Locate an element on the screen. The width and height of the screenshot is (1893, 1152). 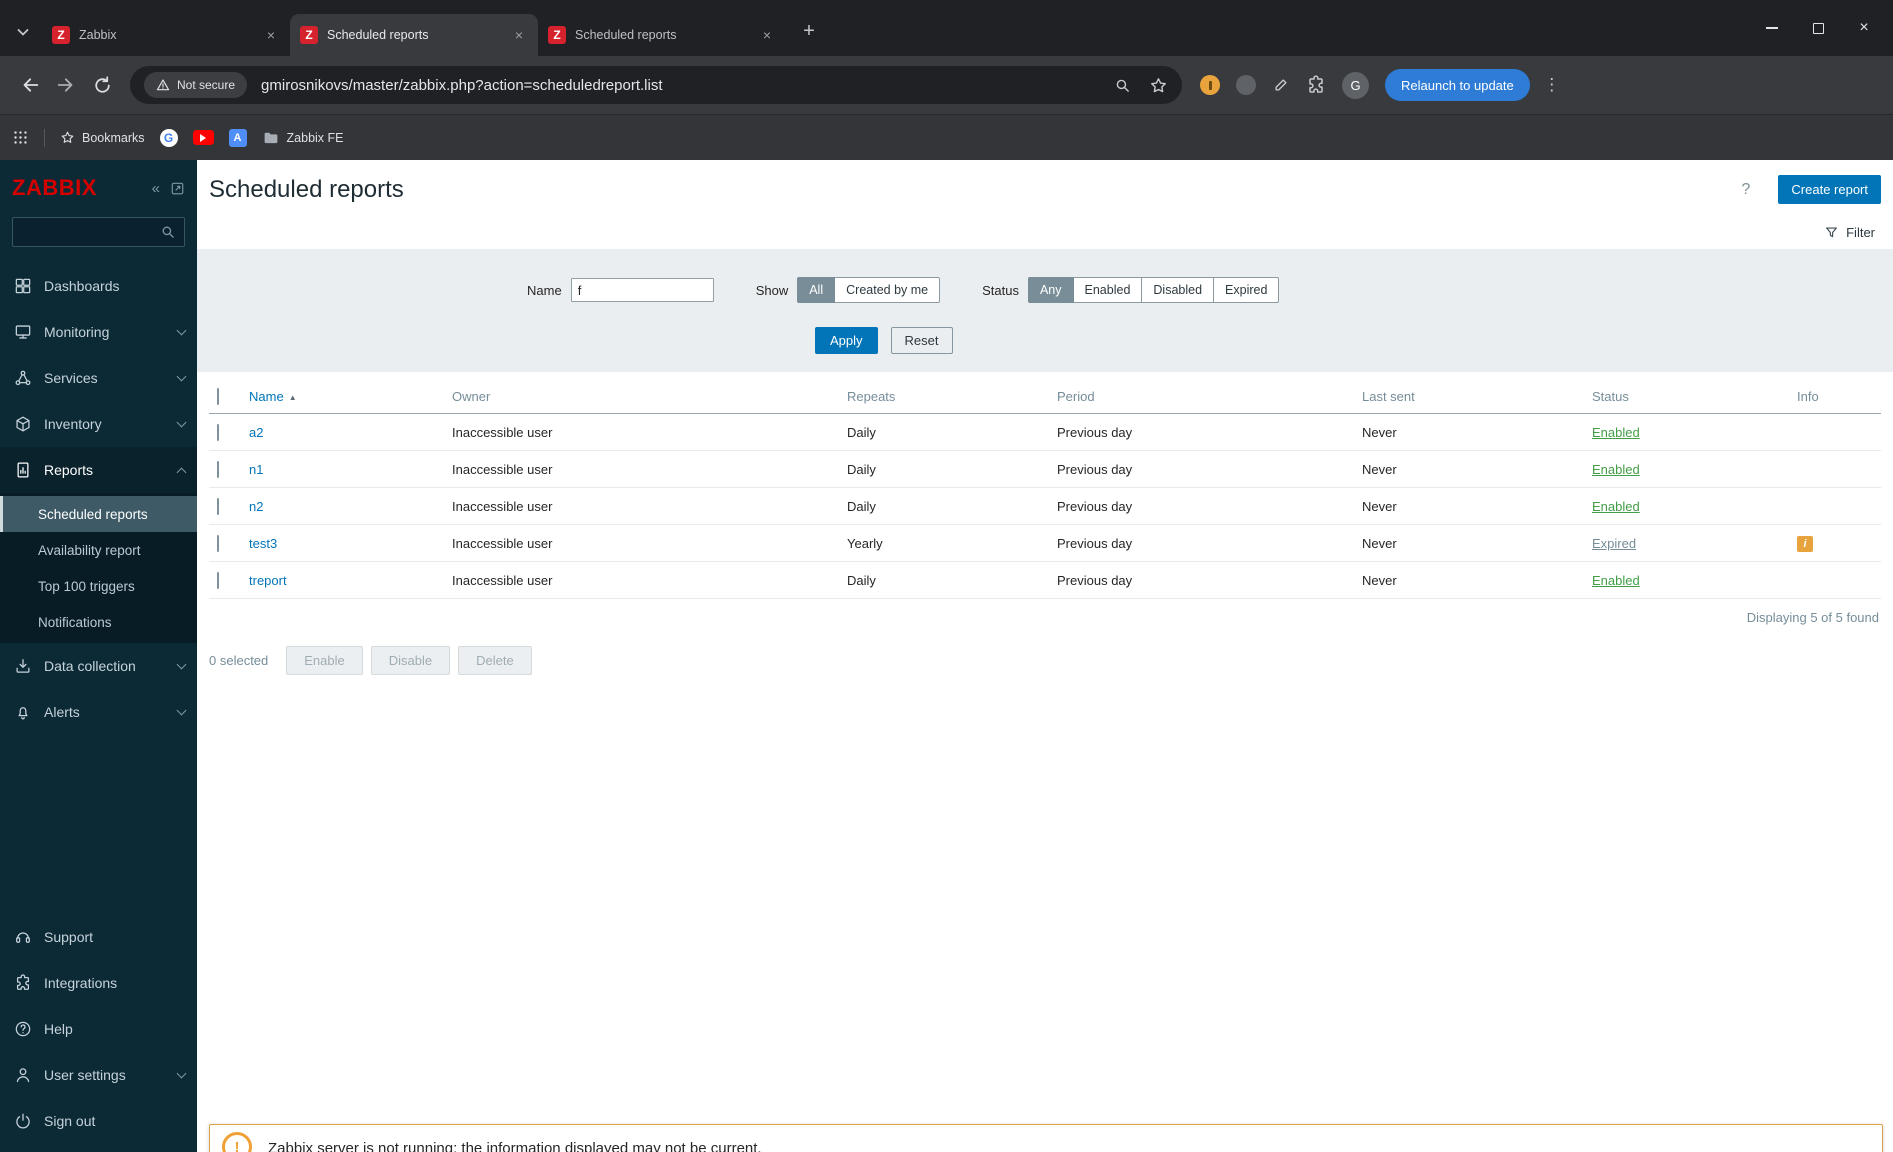
not-secure-chip: Not secure is located at coordinates (196, 85).